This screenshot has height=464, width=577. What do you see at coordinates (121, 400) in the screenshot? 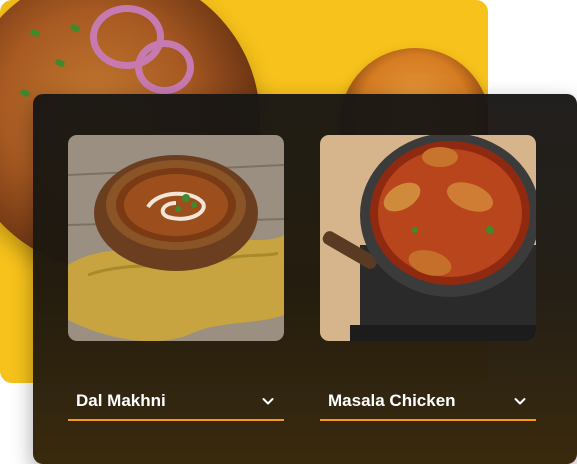
I see `dish-label: Dal Makhni` at bounding box center [121, 400].